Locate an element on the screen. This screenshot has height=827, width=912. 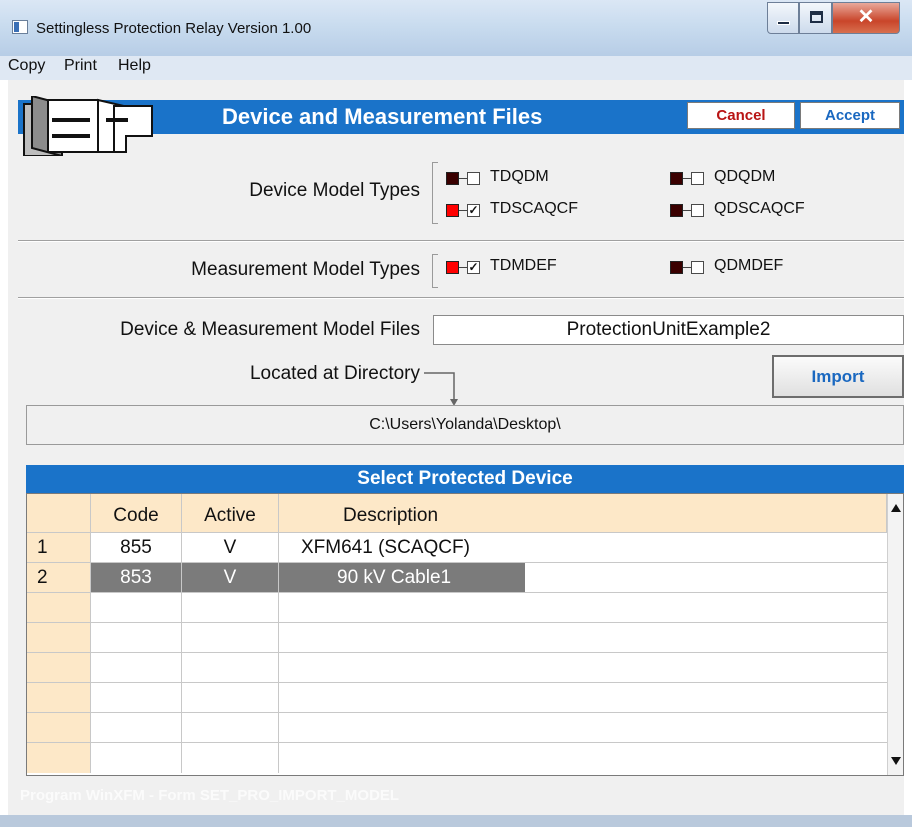
measurement-model-types-label: Measurement Model Types is located at coordinates (305, 269).